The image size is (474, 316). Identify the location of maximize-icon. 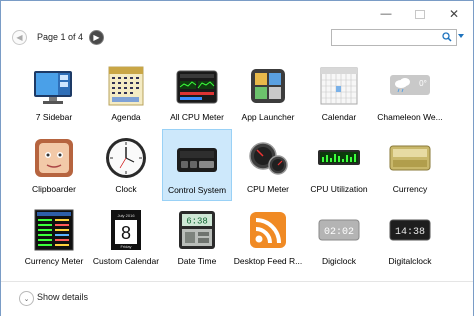
(420, 14).